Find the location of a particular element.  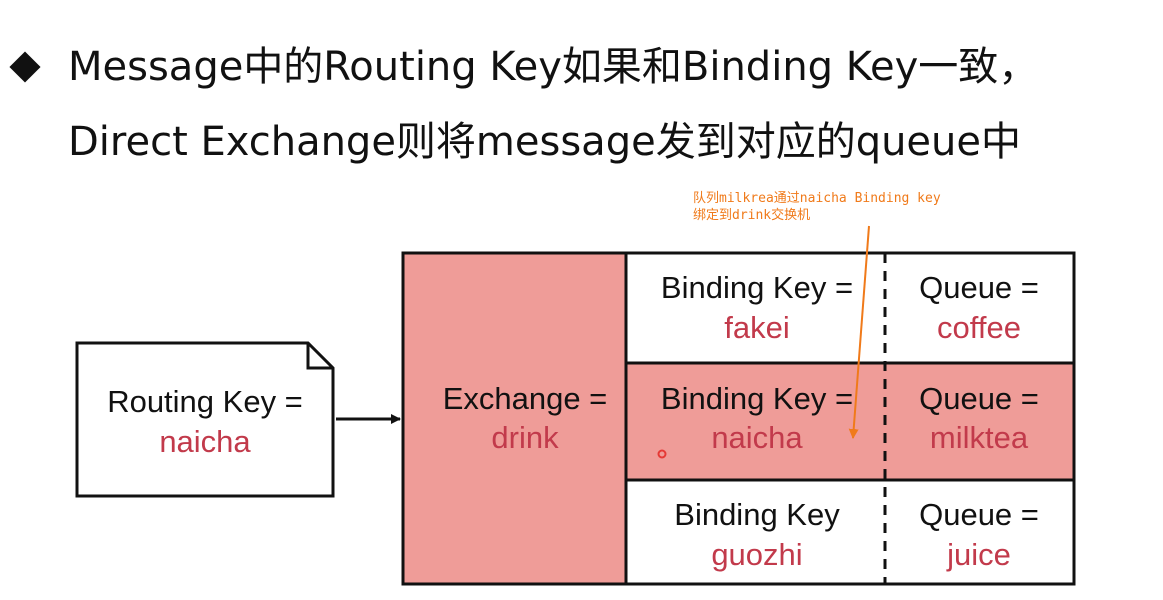

queue-label-1: Queue = is located at coordinates (979, 287).